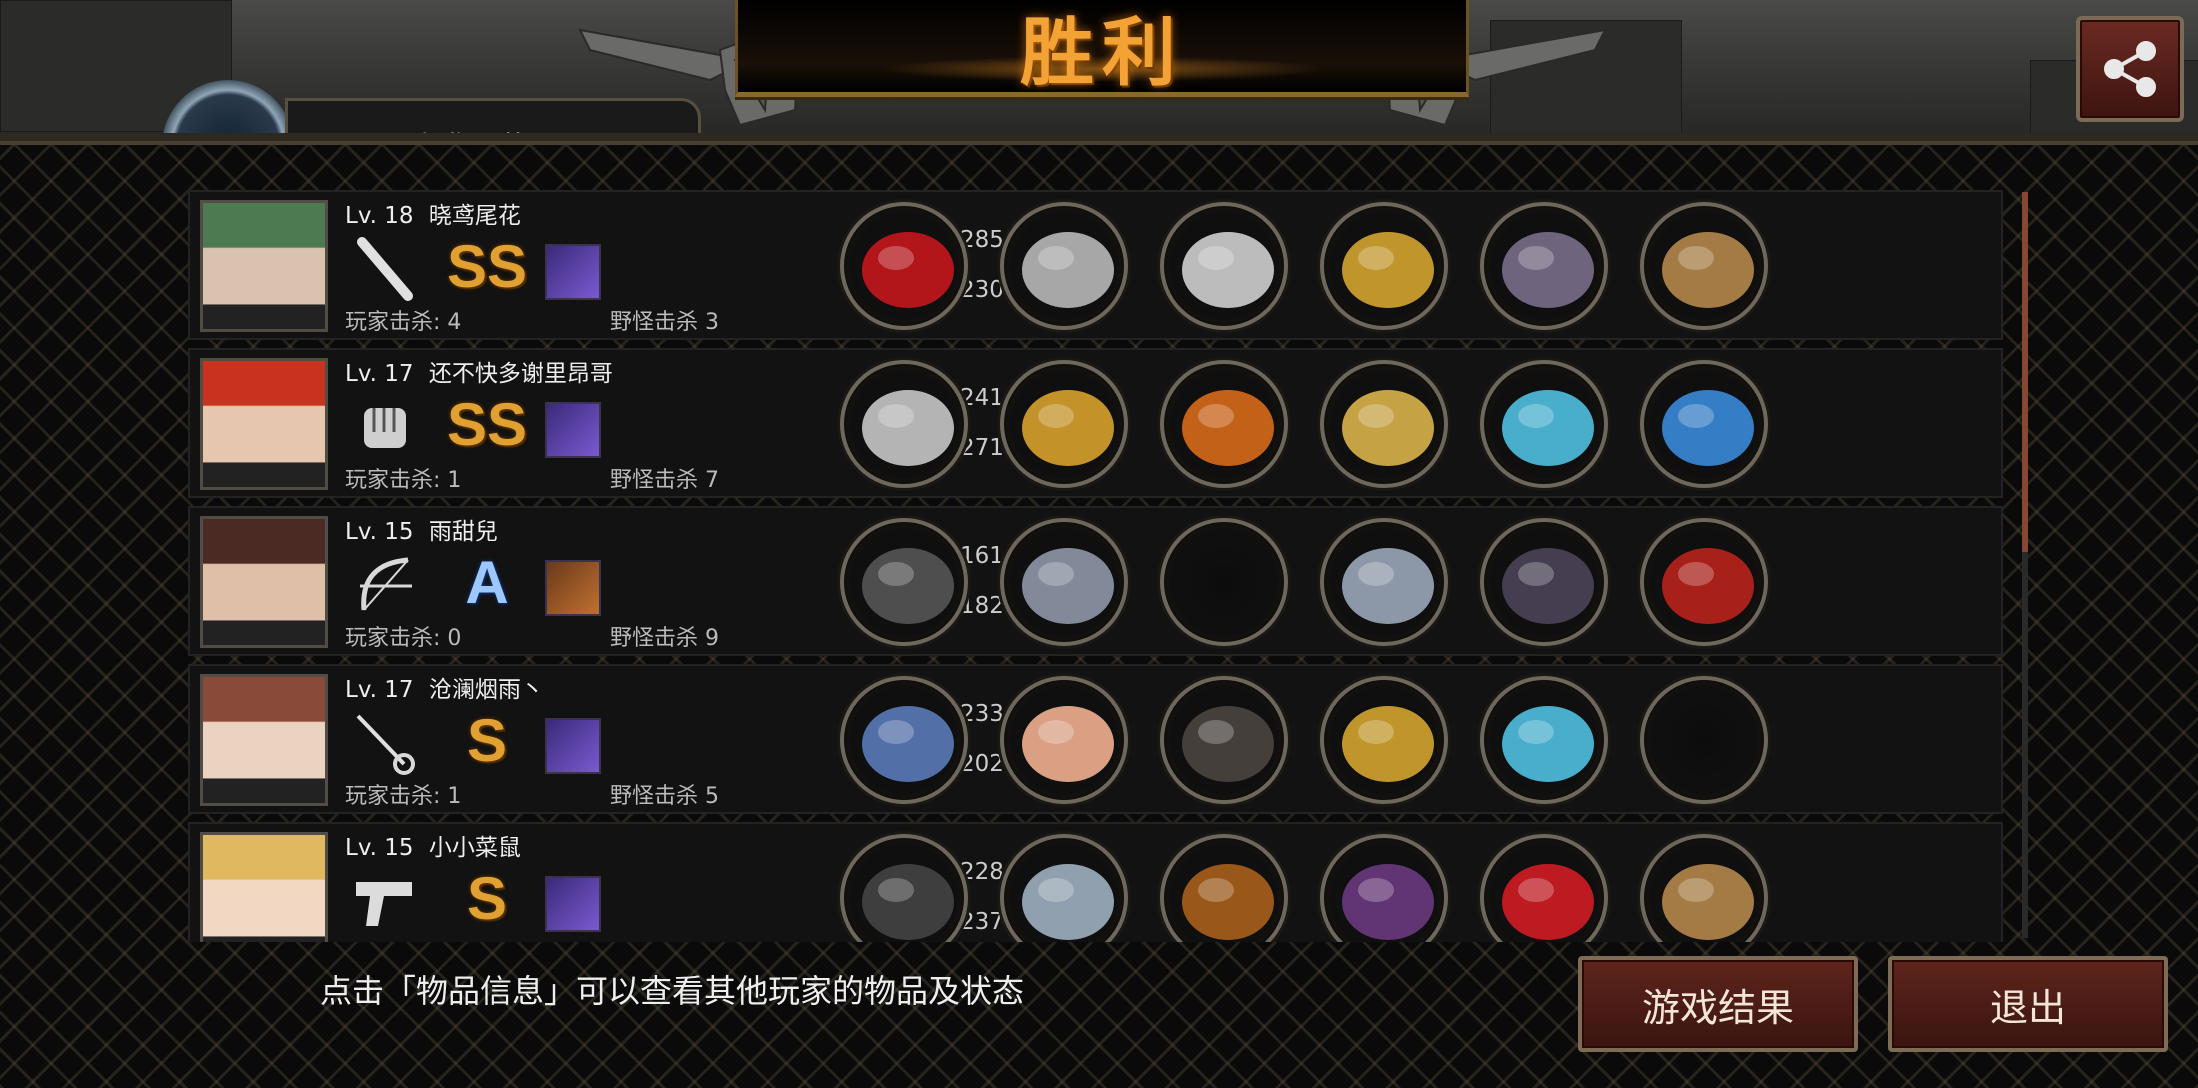  I want to click on player-row: Lv. 15 雨甜兒 A 玩家击杀: 0 野怪击杀 9 161 182, so click(1095, 581).